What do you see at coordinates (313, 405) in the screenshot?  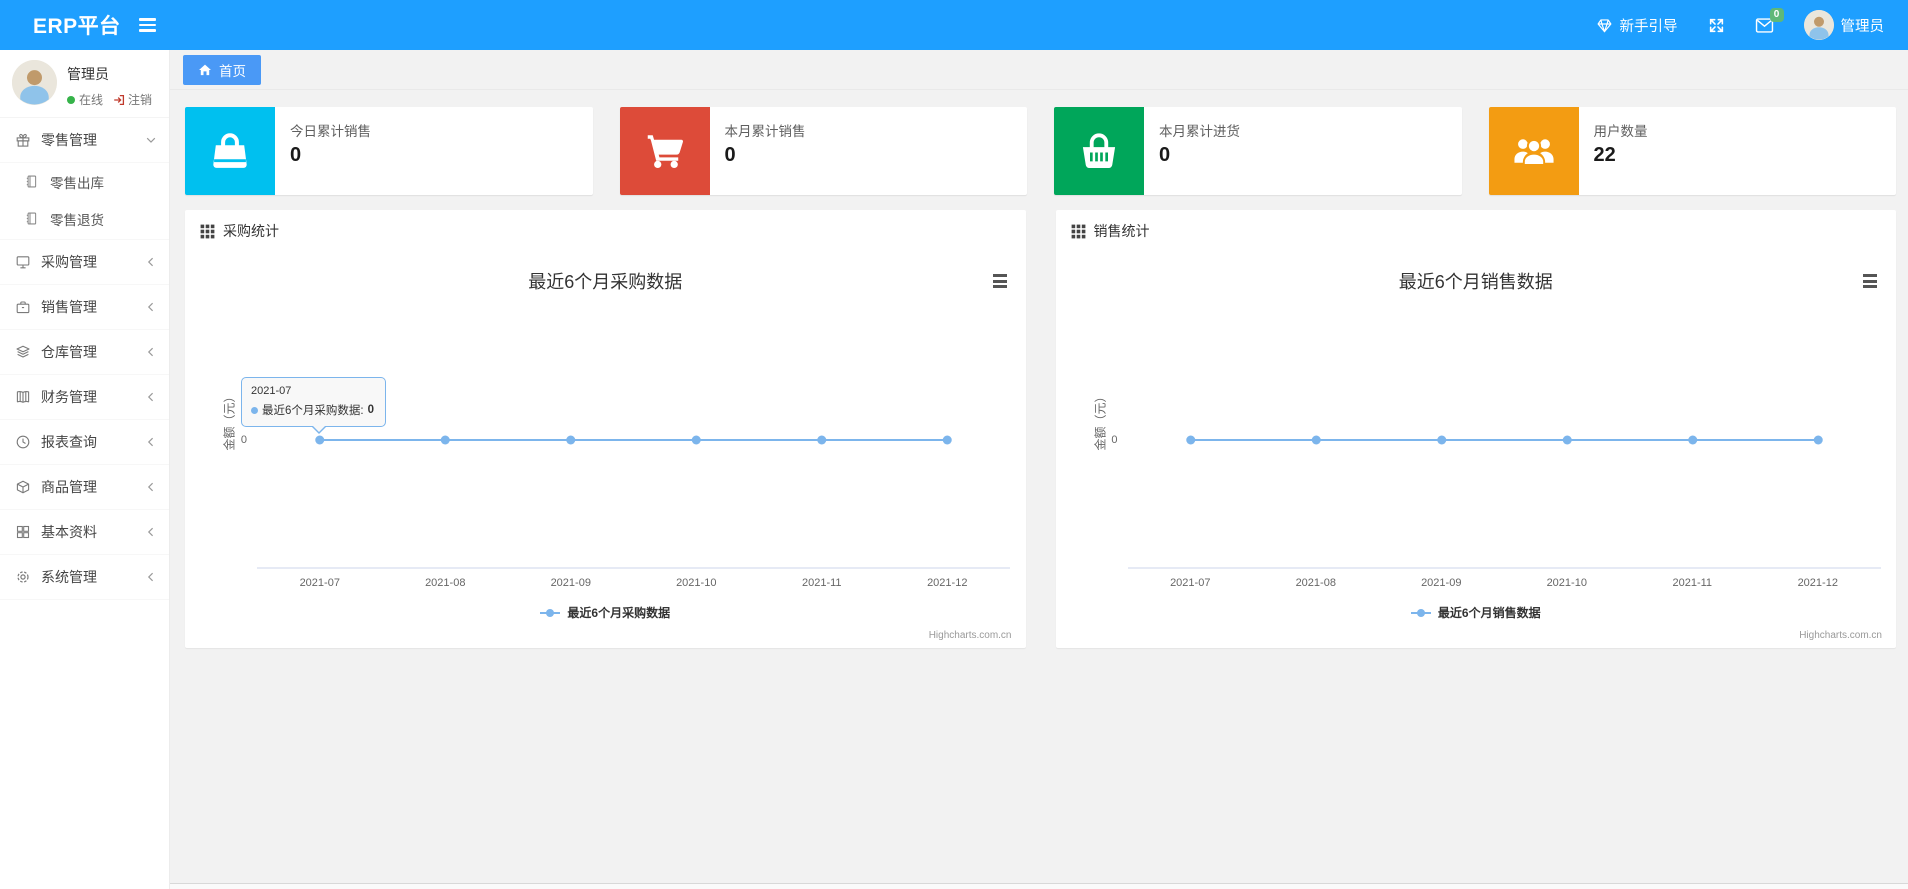 I see `chart-tooltip: 2021-07 最近6个月采购数据: 0` at bounding box center [313, 405].